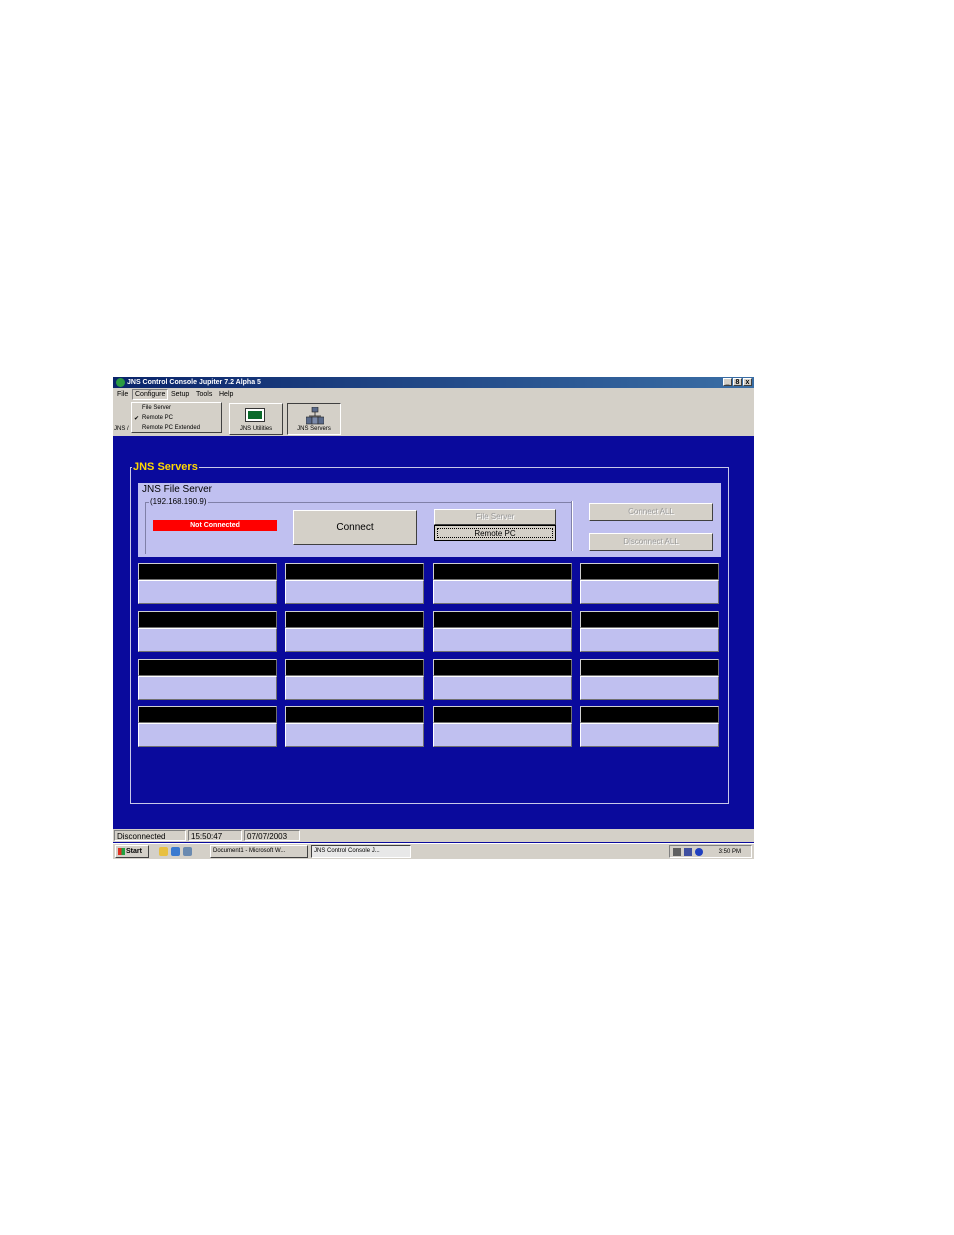 Image resolution: width=954 pixels, height=1235 pixels. What do you see at coordinates (120, 382) in the screenshot?
I see `app-globe-icon` at bounding box center [120, 382].